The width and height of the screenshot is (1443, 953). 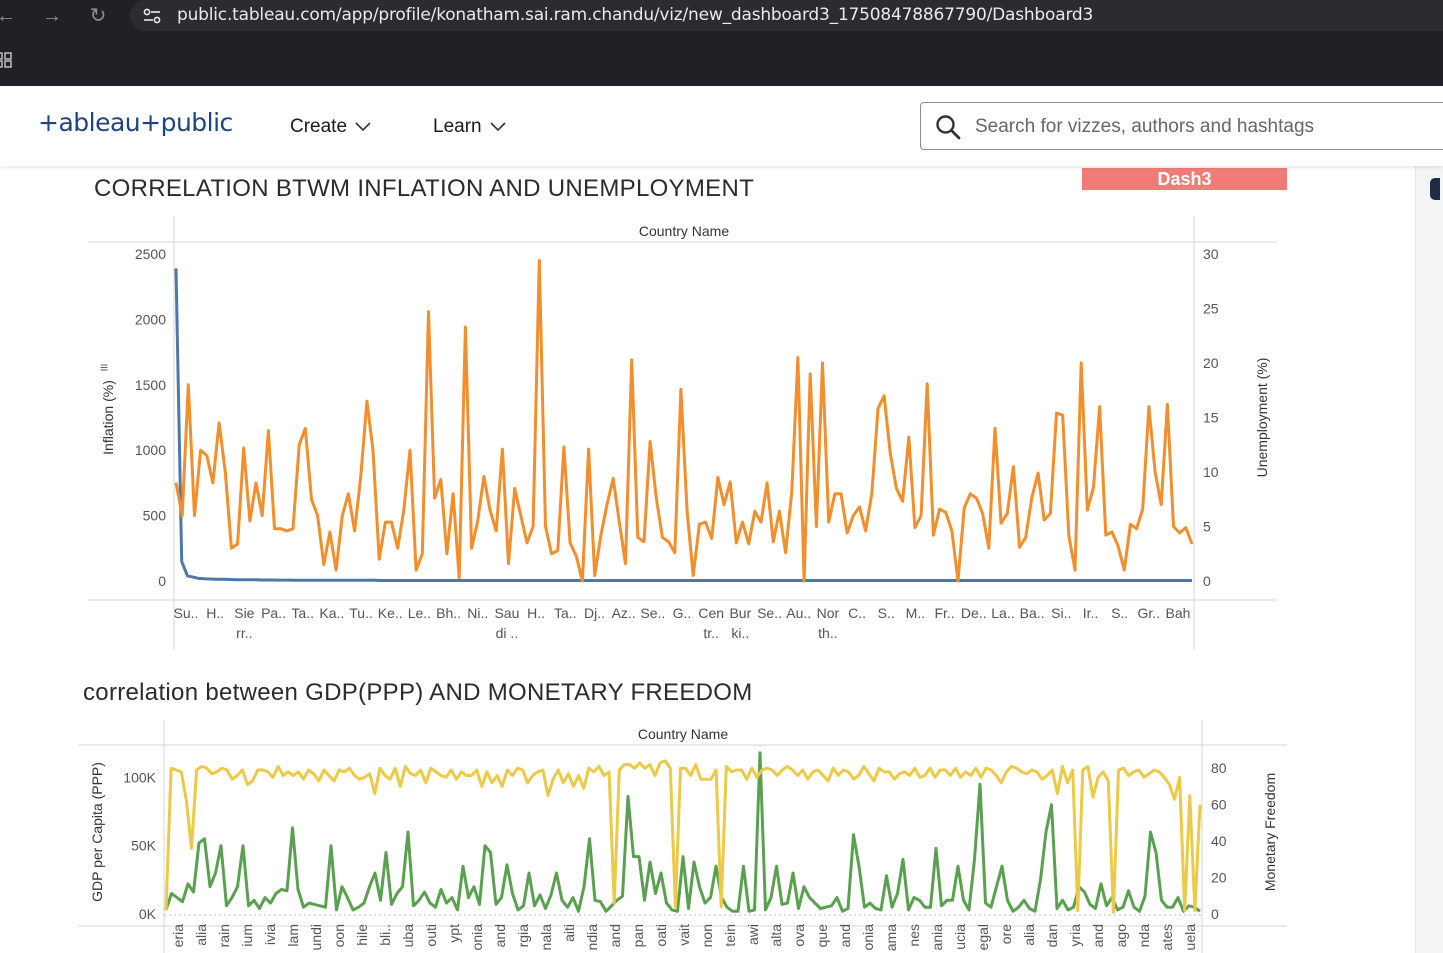 What do you see at coordinates (1075, 935) in the screenshot?
I see `x-tick-label: yria` at bounding box center [1075, 935].